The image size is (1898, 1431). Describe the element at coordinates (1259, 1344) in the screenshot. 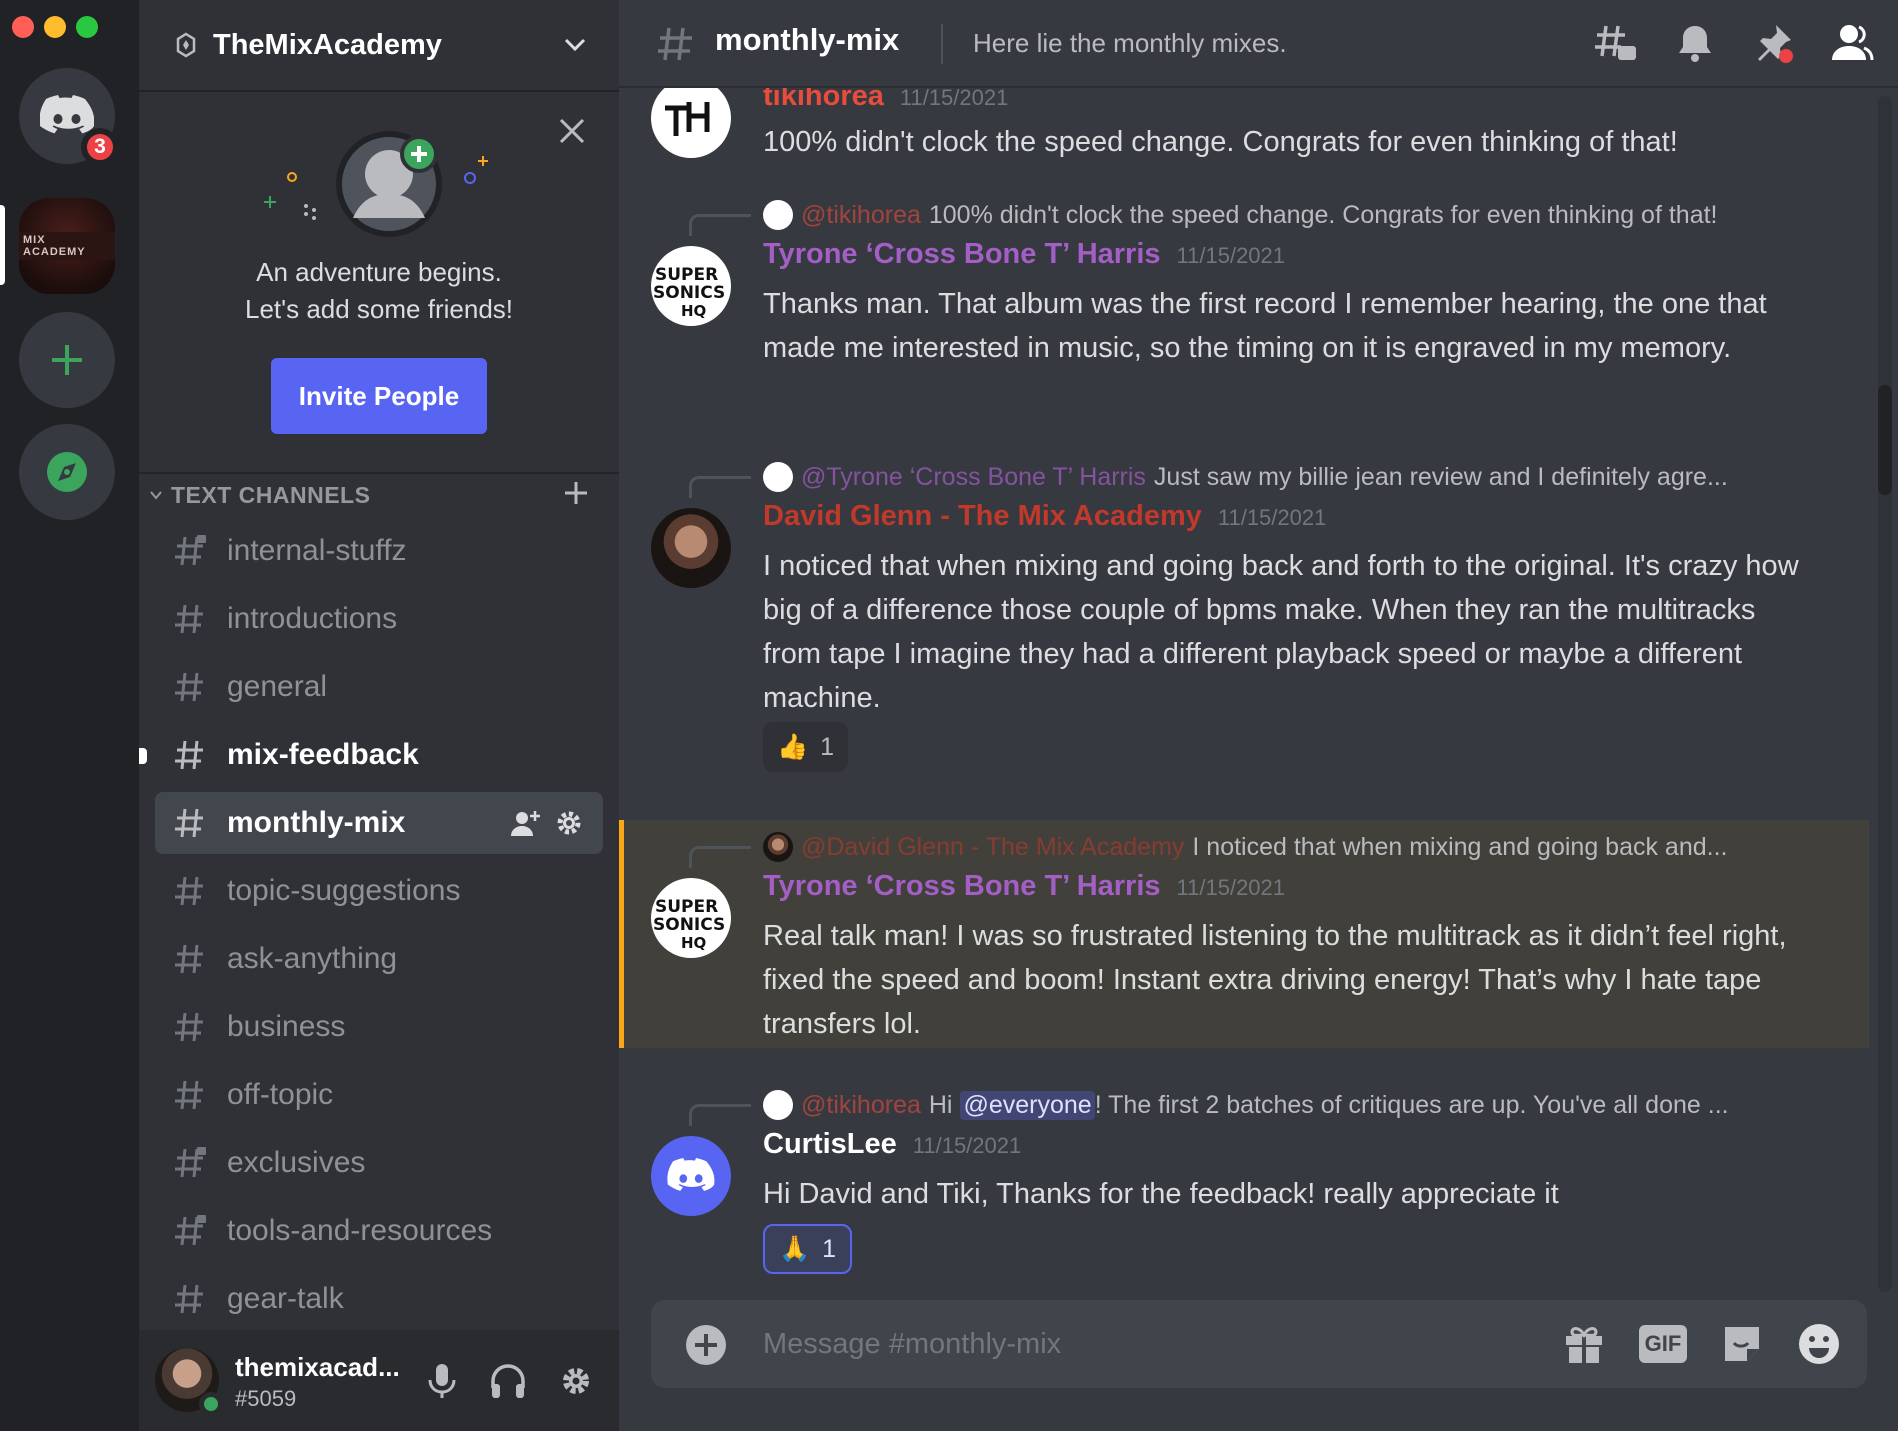

I see `message-composer: Message #monthly-mix GIF` at that location.